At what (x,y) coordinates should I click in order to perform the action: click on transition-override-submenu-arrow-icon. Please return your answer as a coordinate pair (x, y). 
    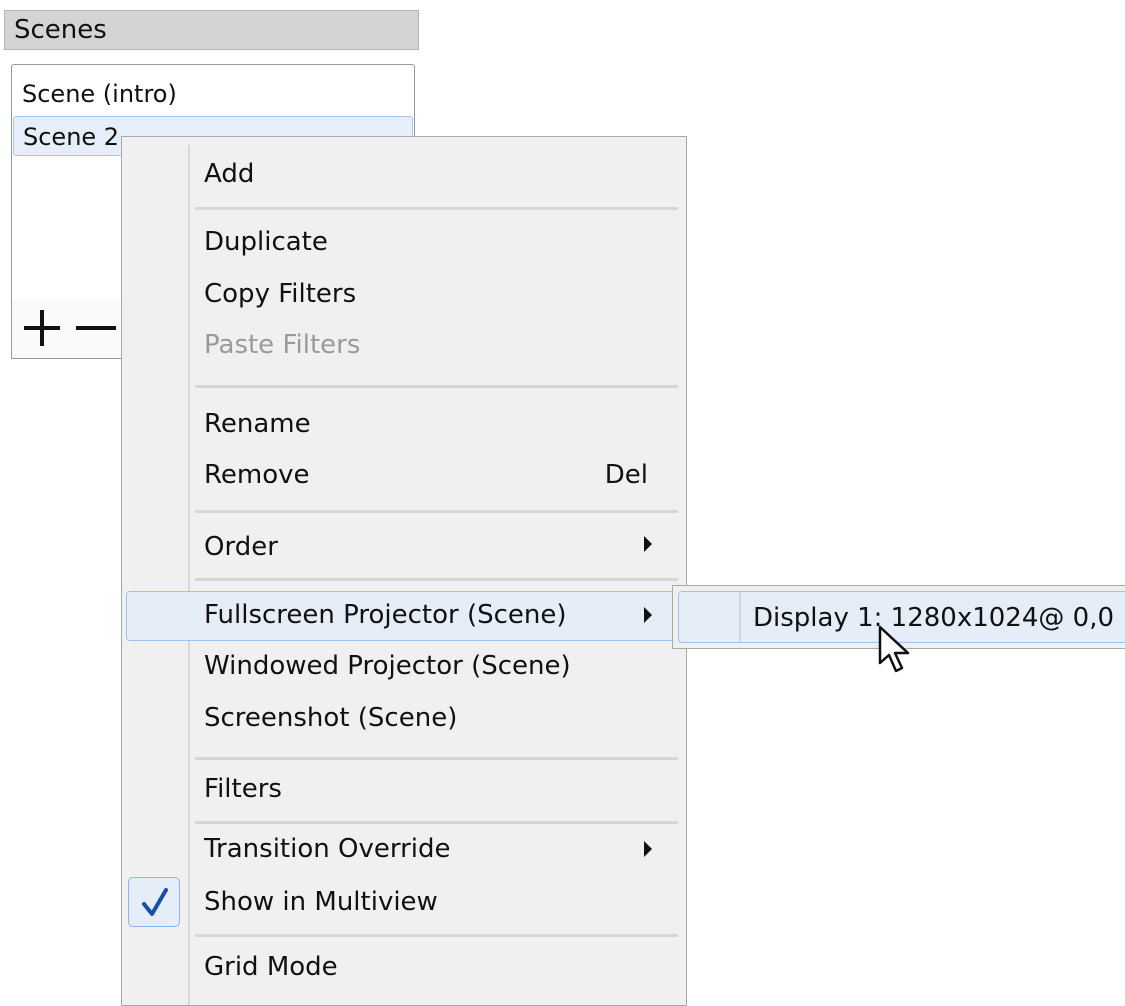
    Looking at the image, I should click on (648, 849).